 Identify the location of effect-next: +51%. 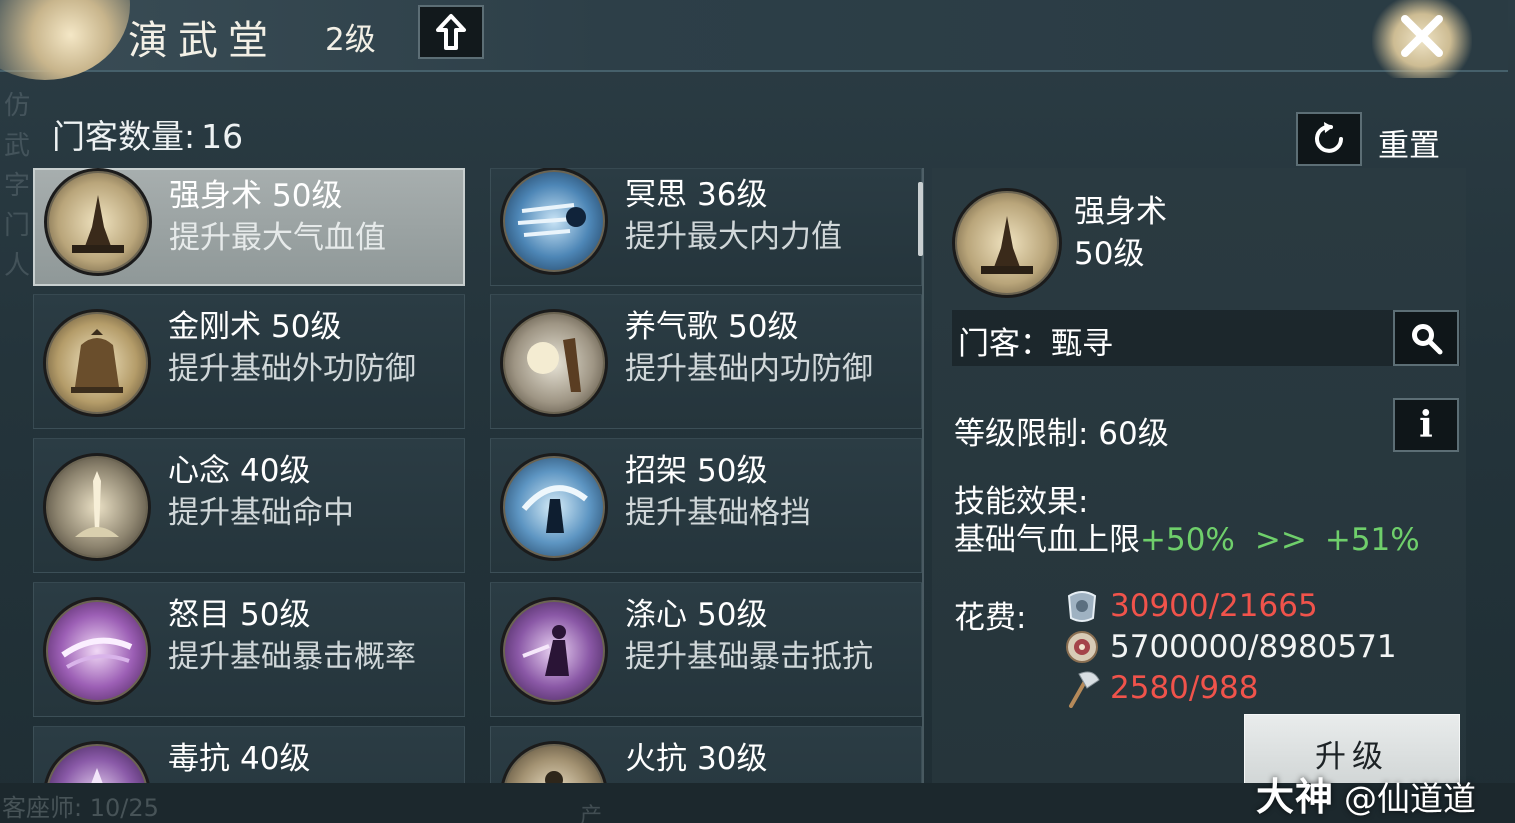
(1372, 540).